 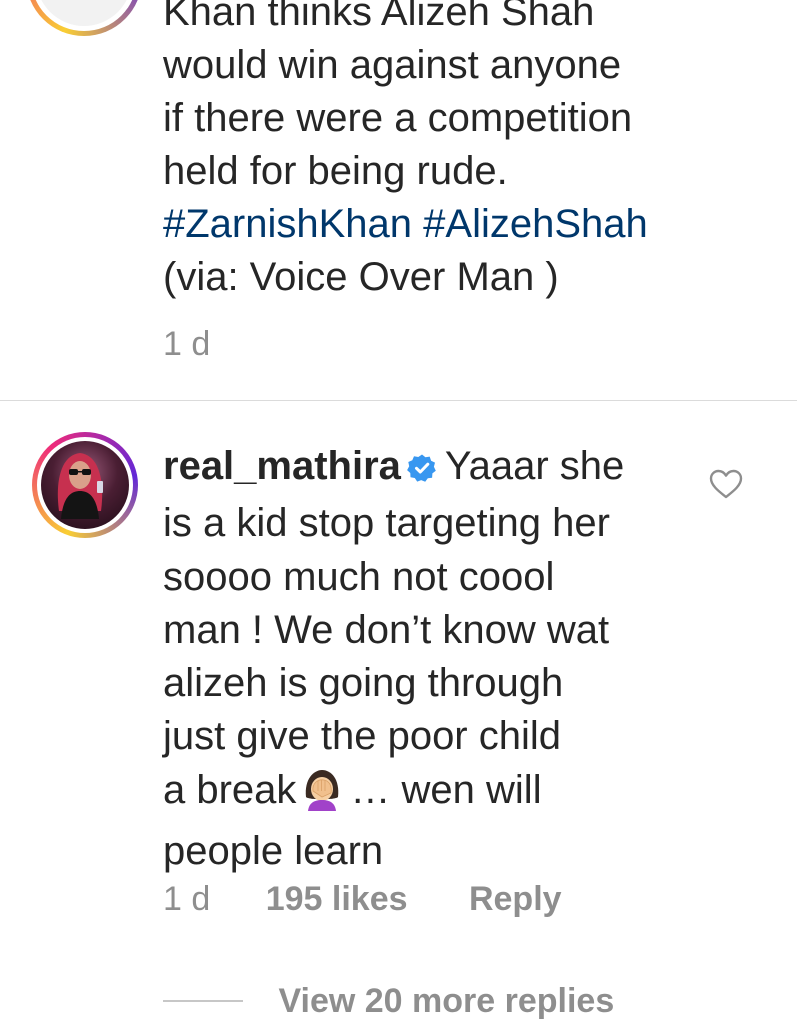 I want to click on section-divider, so click(x=398, y=400).